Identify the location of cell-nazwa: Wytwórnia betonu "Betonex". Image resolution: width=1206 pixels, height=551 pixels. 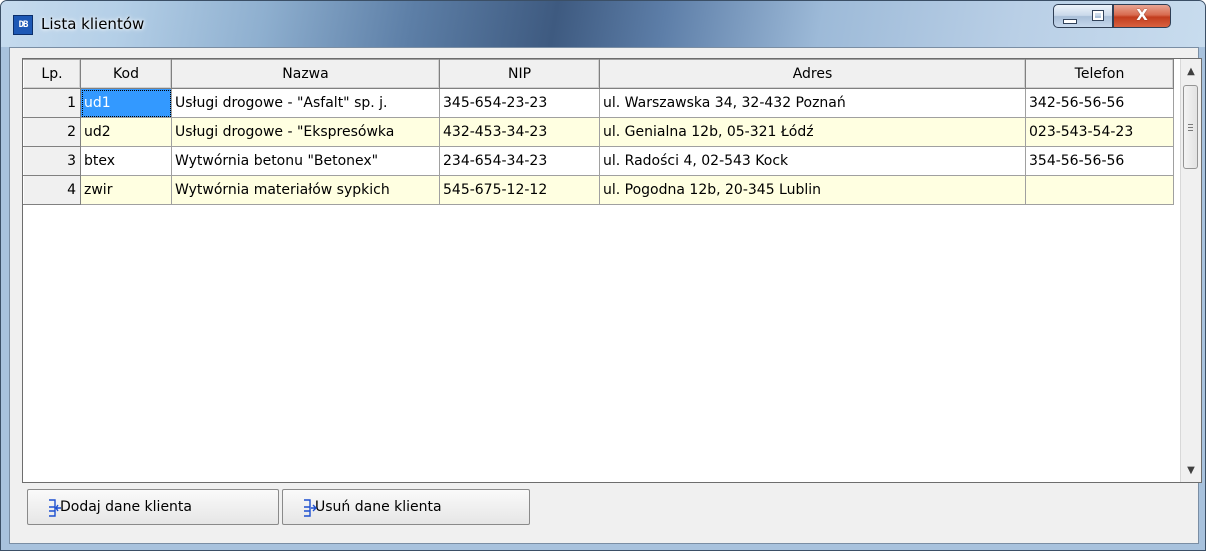
(305, 161).